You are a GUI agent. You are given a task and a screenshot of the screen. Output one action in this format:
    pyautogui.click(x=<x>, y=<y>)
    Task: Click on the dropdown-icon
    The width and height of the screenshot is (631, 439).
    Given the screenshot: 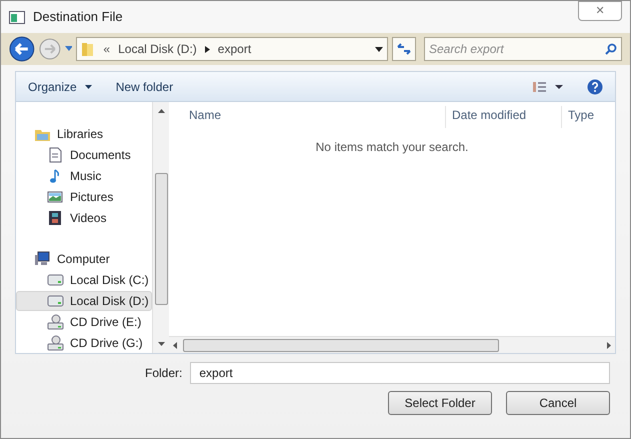 What is the action you would take?
    pyautogui.click(x=379, y=49)
    